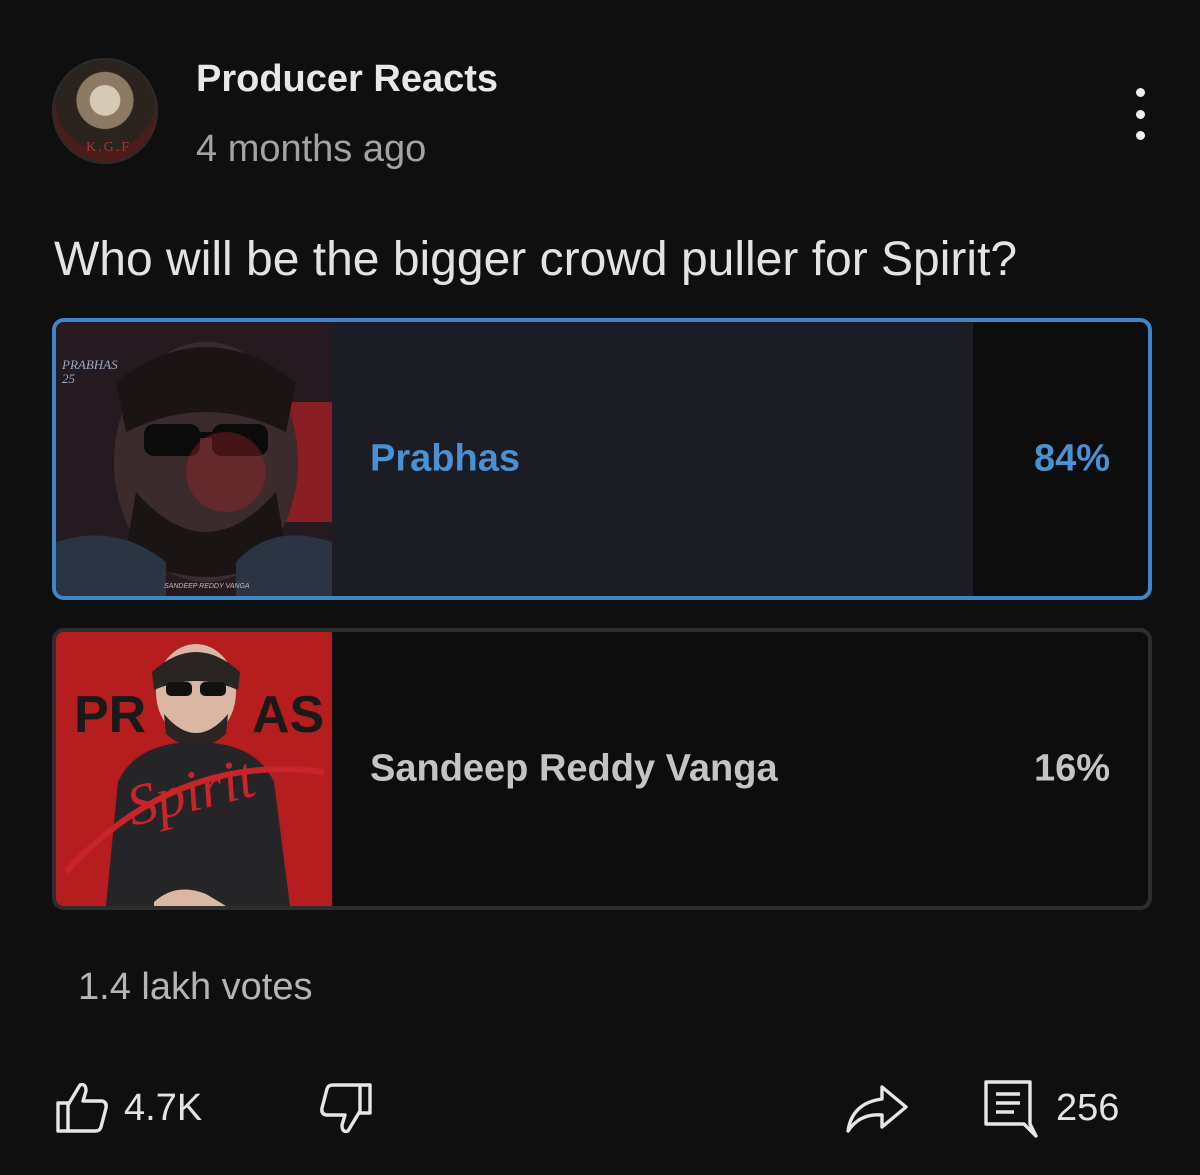 The image size is (1200, 1175). Describe the element at coordinates (1071, 768) in the screenshot. I see `poll-option-percent: 16%` at that location.